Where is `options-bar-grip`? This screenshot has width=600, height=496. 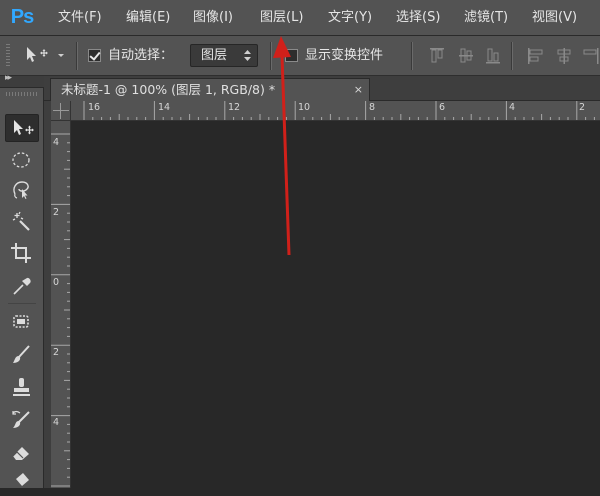
options-bar-grip is located at coordinates (8, 56).